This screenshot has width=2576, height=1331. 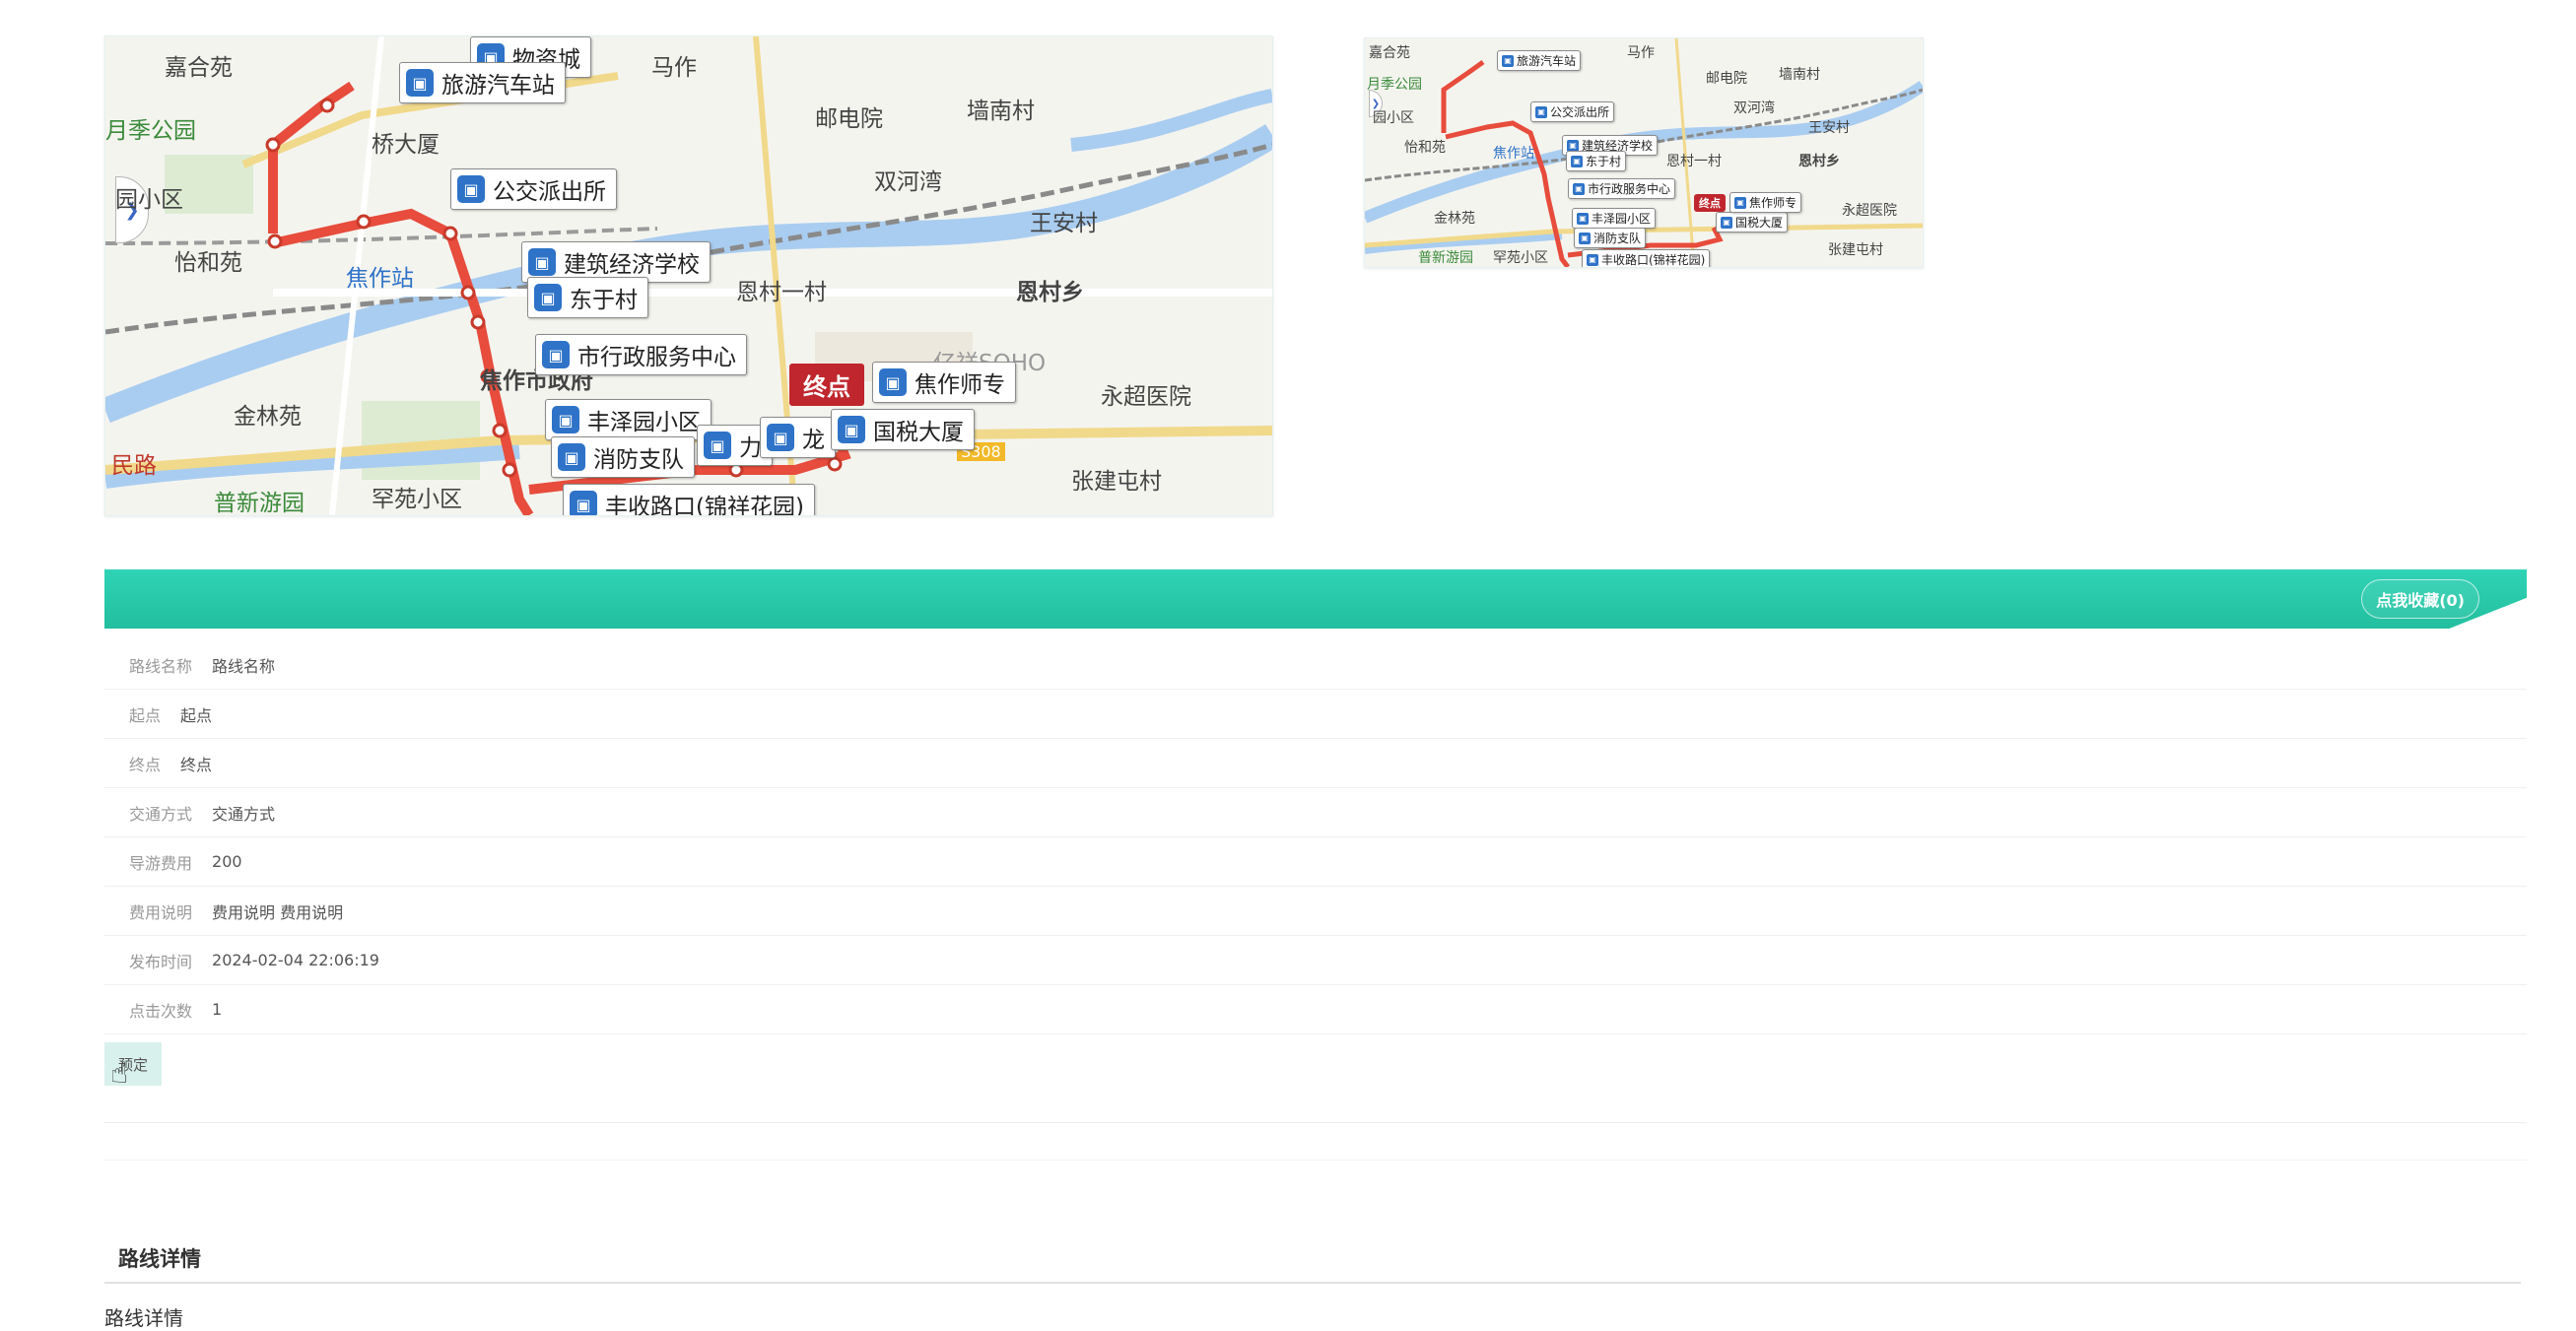 I want to click on info-label: 点击次数, so click(x=161, y=1011).